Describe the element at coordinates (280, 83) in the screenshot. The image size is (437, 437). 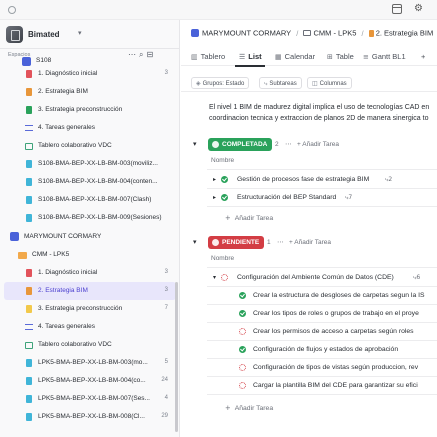
I see `subtasks-button: ⤷ Subtareas` at that location.